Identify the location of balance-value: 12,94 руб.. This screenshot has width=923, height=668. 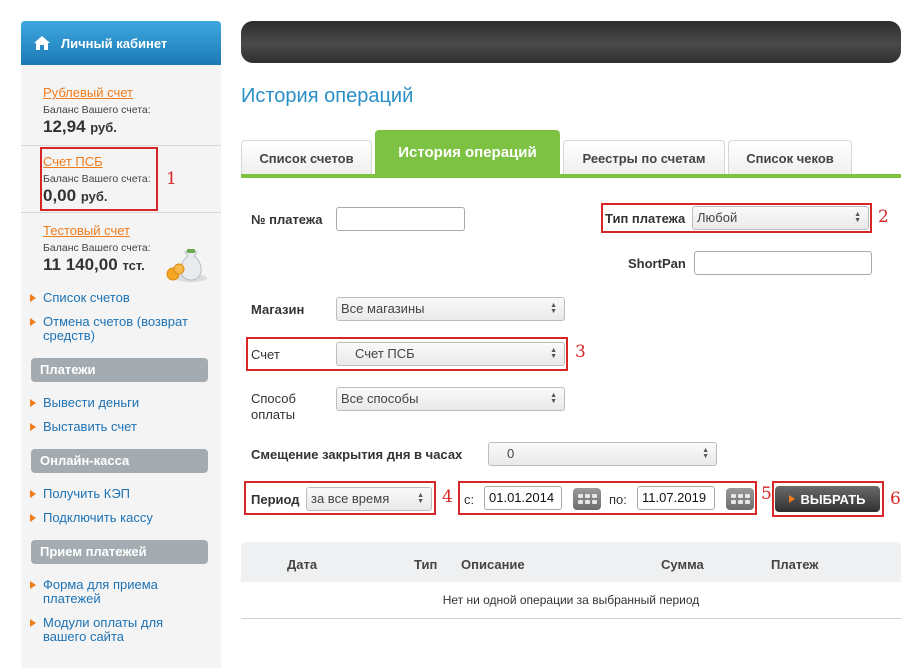
(80, 126).